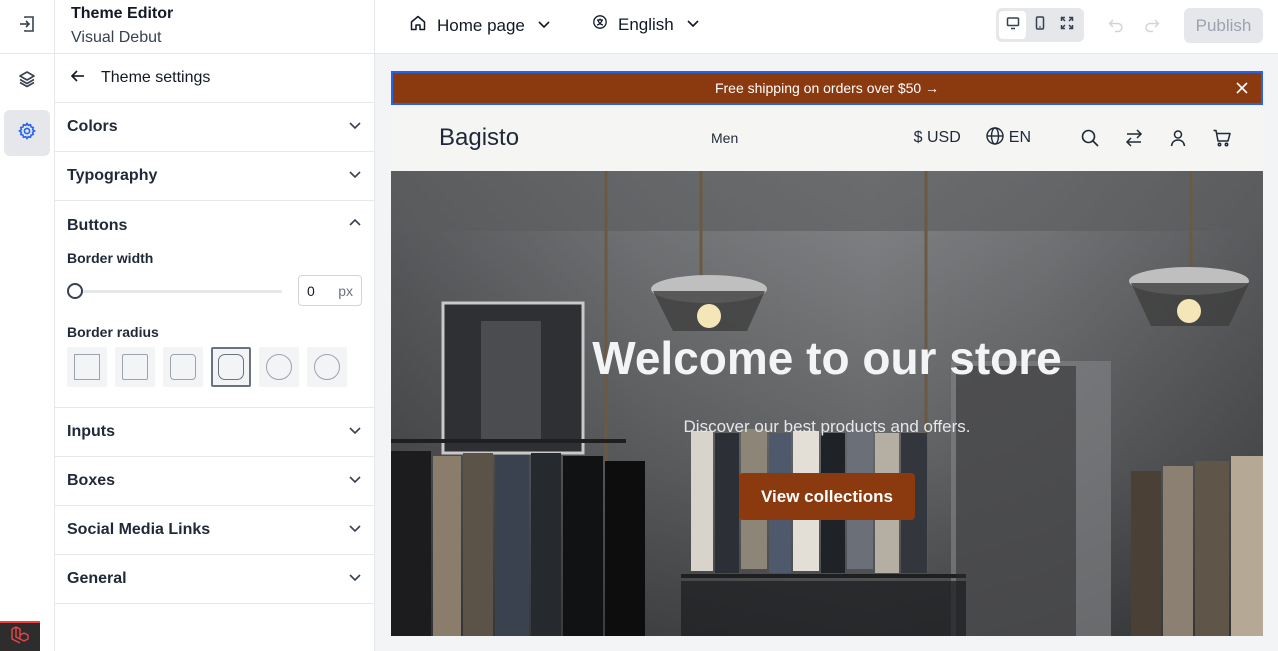 This screenshot has width=1278, height=651. What do you see at coordinates (156, 77) in the screenshot?
I see `panel-title: Theme settings` at bounding box center [156, 77].